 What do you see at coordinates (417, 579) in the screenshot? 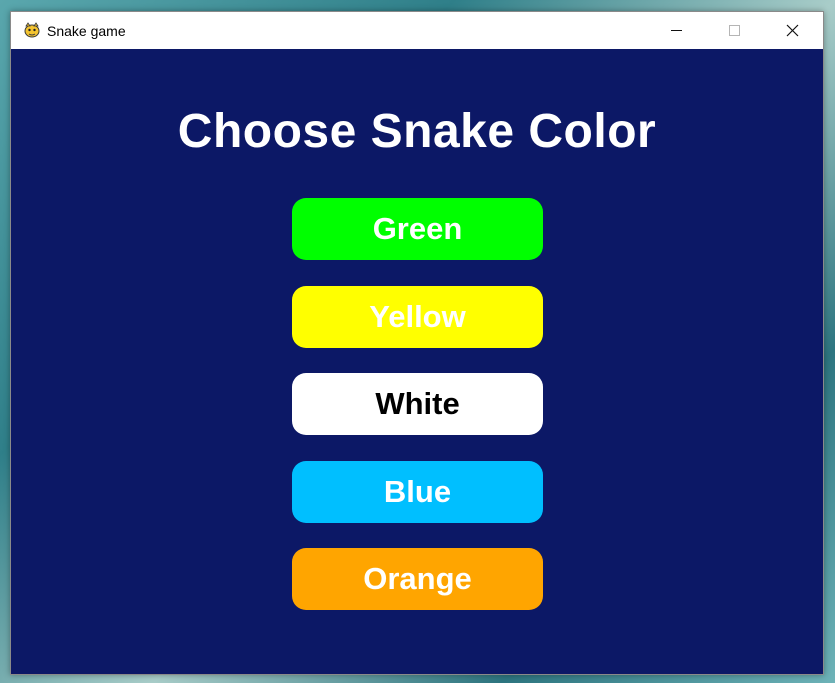
I see `orange-color-button: Orange` at bounding box center [417, 579].